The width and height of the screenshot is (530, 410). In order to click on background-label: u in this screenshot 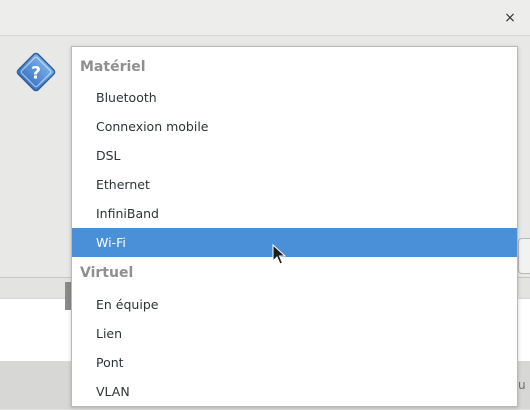, I will do `click(522, 385)`.